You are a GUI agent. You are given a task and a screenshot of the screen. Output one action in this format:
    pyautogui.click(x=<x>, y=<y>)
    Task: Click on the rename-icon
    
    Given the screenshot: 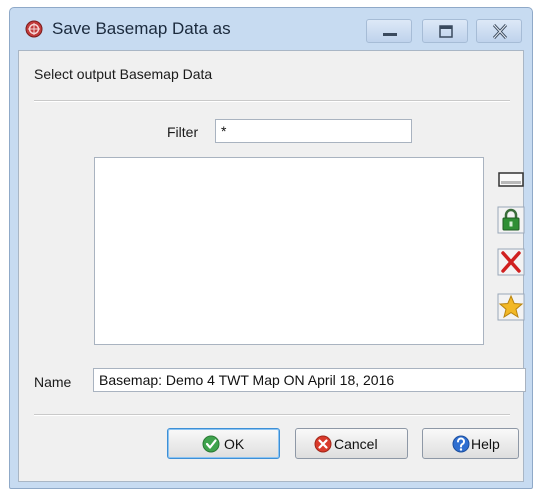 What is the action you would take?
    pyautogui.click(x=511, y=179)
    